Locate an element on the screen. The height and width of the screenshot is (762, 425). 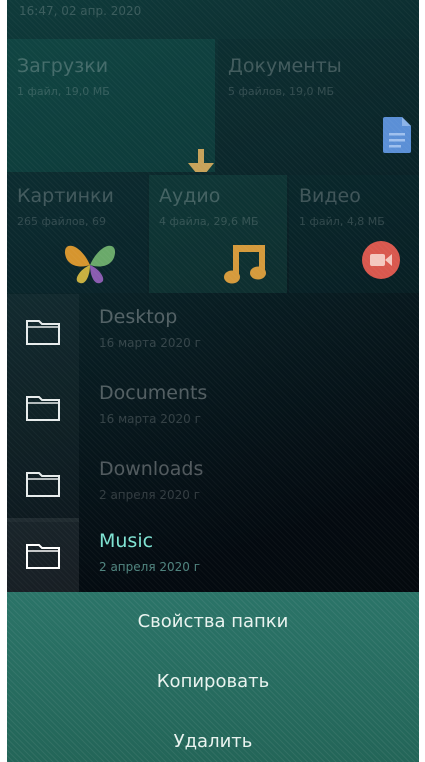
tile-title: Загрузки is located at coordinates (63, 66).